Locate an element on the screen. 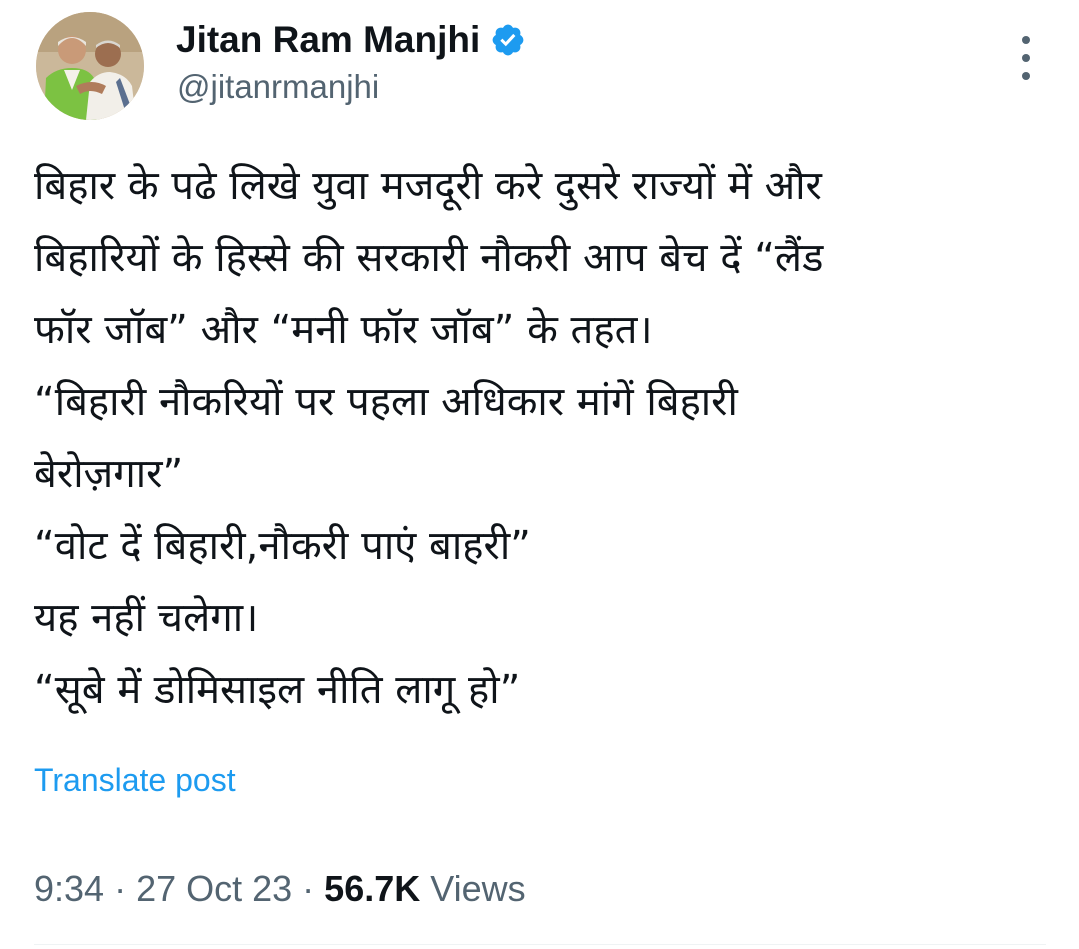 This screenshot has height=949, width=1079. tweet-line: फॉर जॉब” और “मनी फॉर जॉब” के तहत। is located at coordinates (343, 330).